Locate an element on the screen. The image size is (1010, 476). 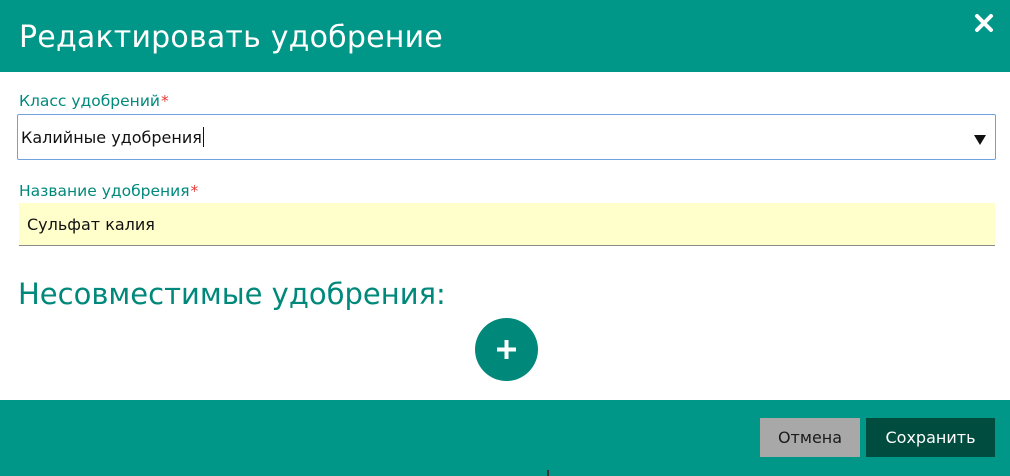
incompatible-fertilizers-title: Несовместимые удобрения: is located at coordinates (232, 294).